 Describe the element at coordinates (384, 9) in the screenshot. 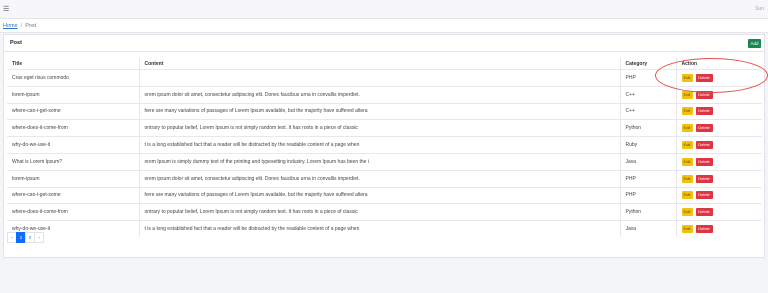

I see `top-bar: ☰ Sun` at that location.